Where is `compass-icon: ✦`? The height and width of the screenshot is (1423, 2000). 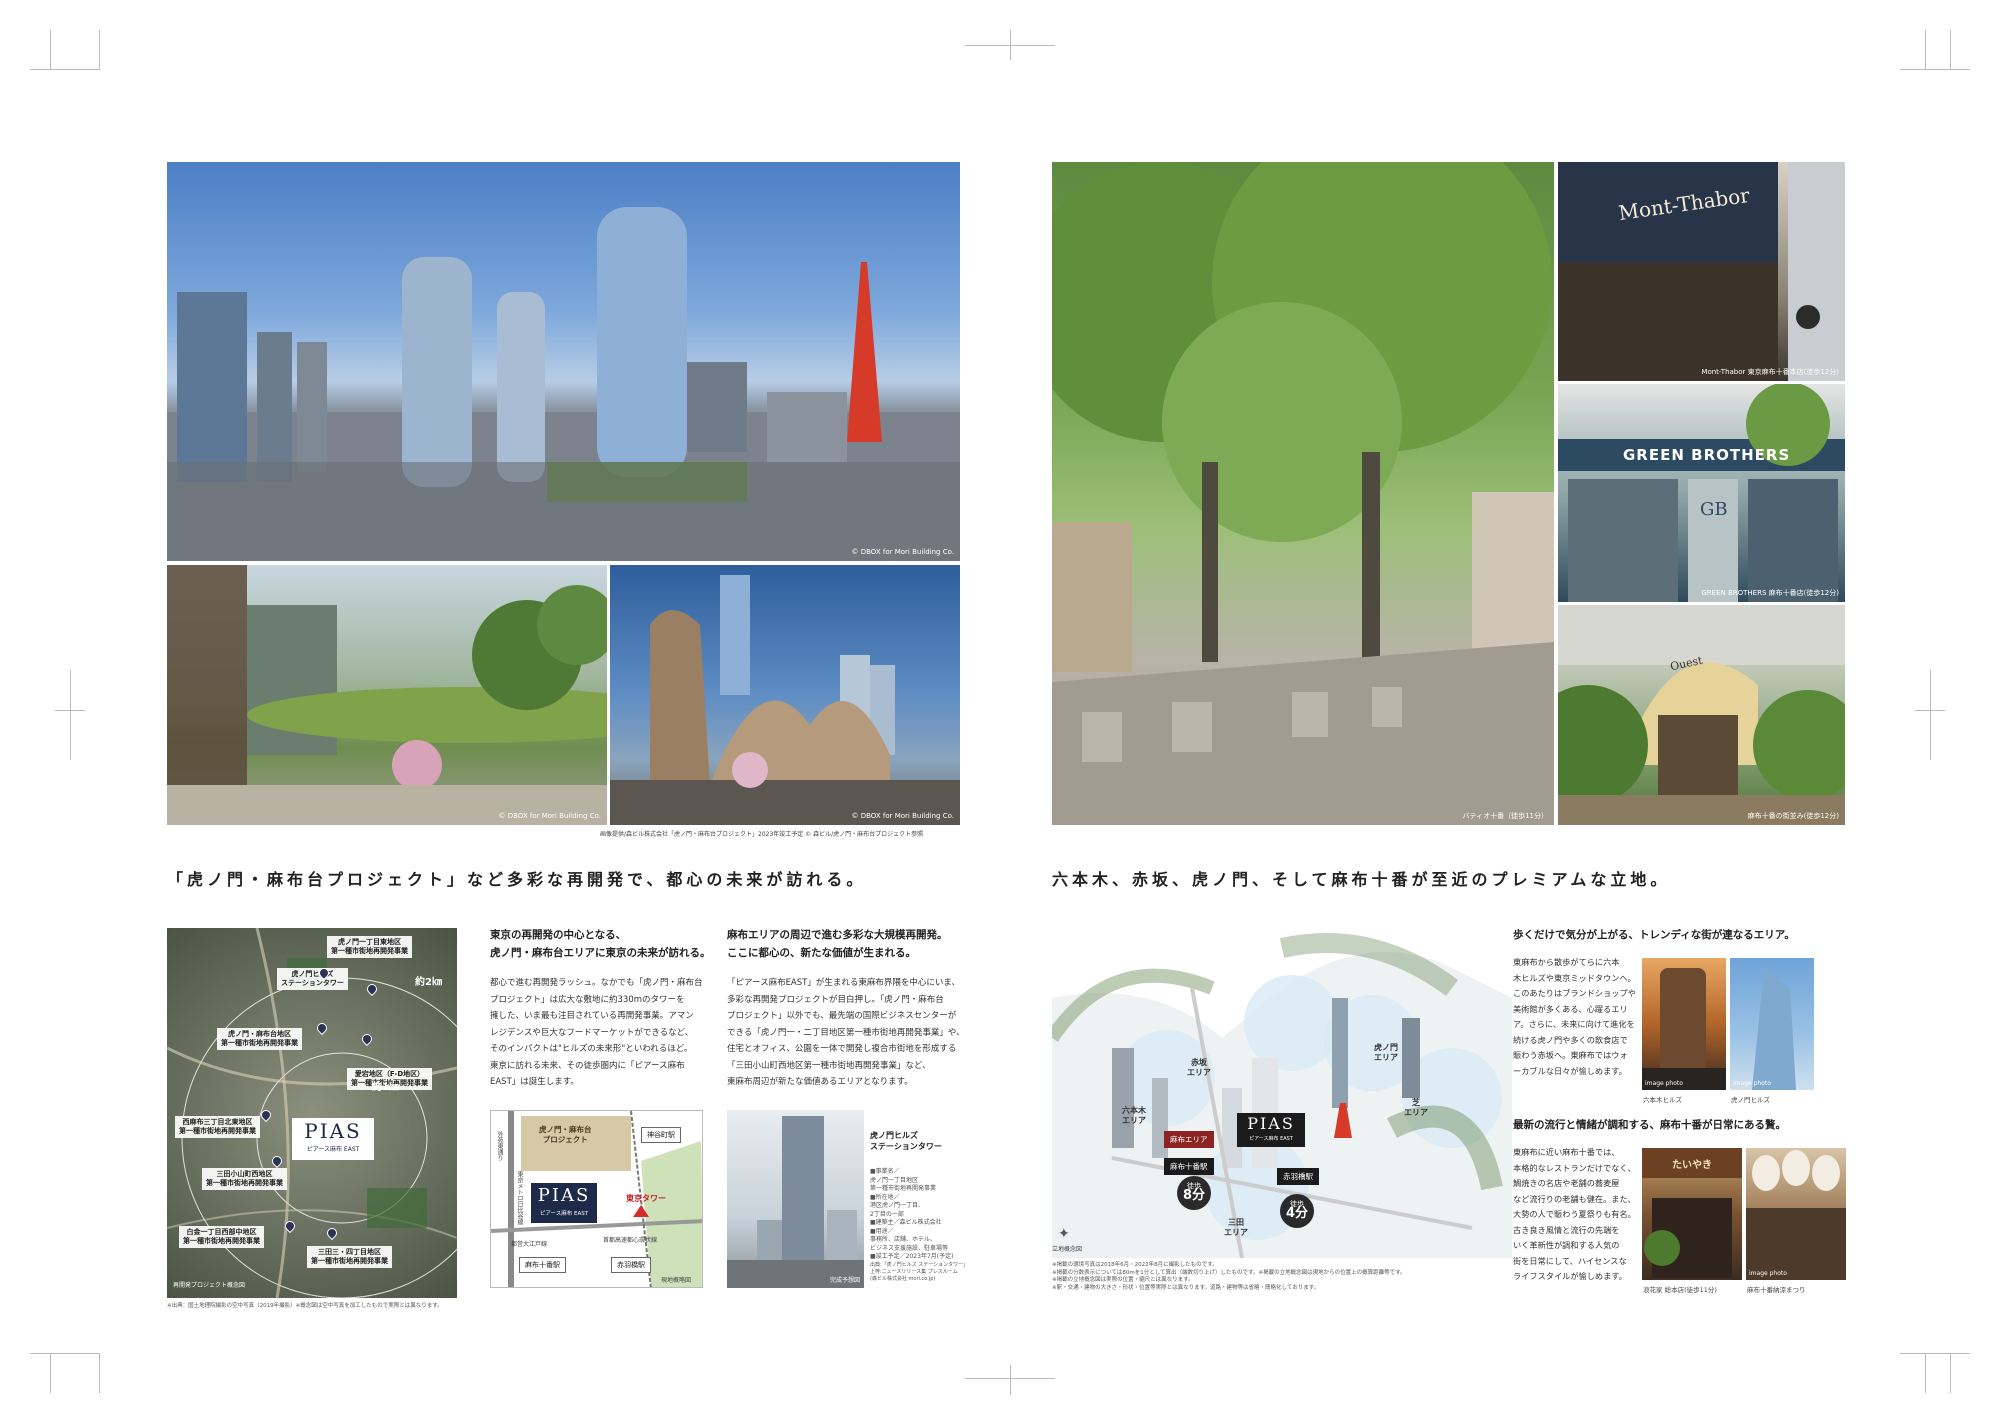 compass-icon: ✦ is located at coordinates (1064, 1234).